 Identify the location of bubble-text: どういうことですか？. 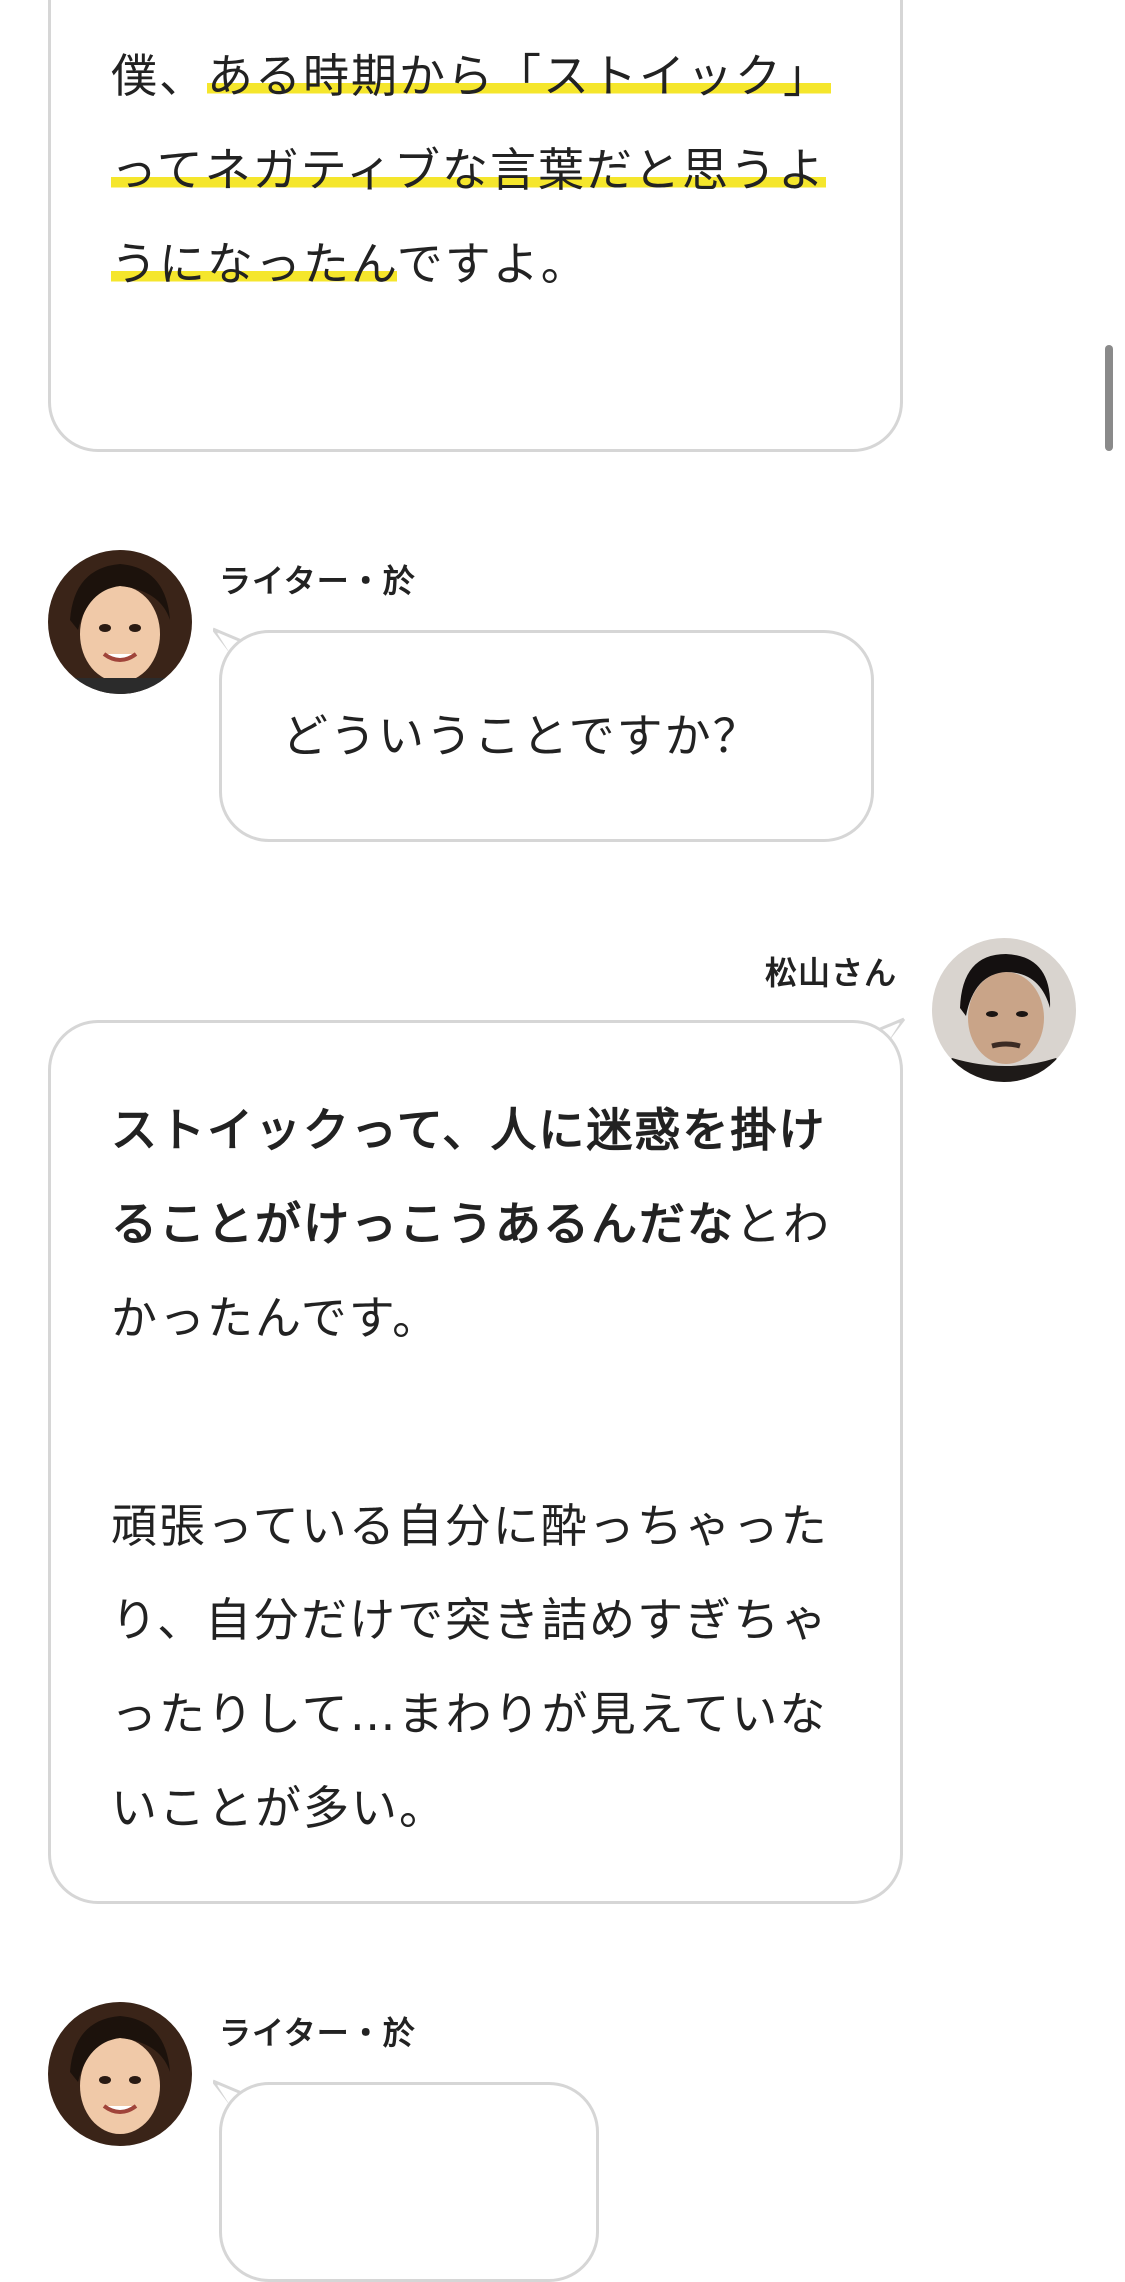
(521, 736).